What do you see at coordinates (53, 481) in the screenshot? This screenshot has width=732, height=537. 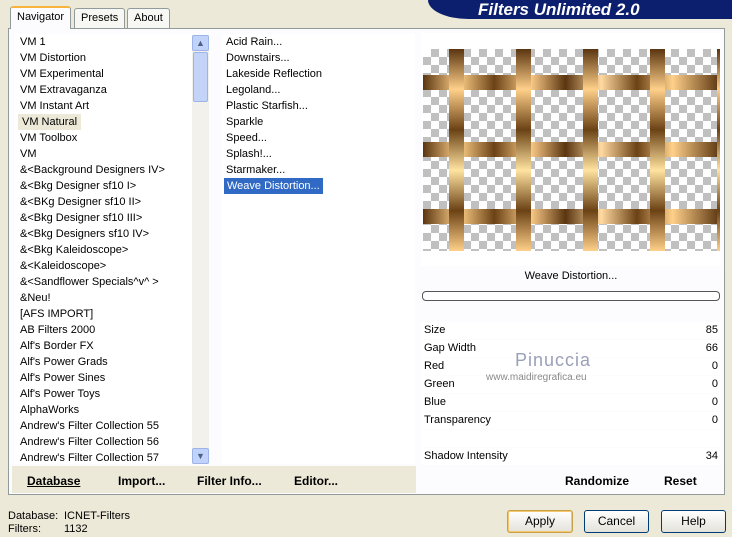 I see `database-button: Database` at bounding box center [53, 481].